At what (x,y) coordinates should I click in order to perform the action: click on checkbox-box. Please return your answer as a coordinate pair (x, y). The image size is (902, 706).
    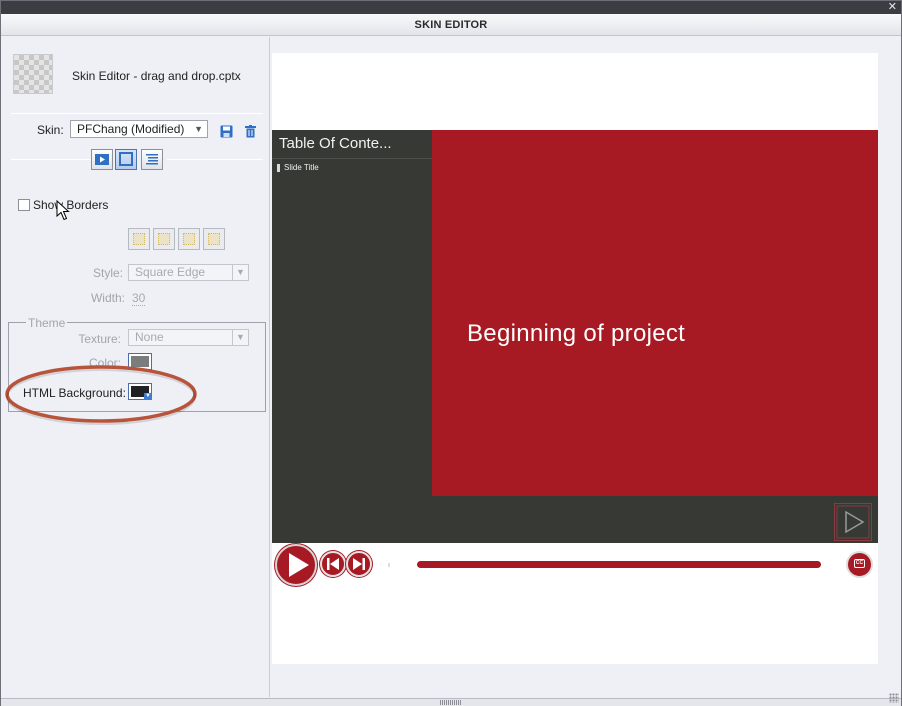
    Looking at the image, I should click on (24, 205).